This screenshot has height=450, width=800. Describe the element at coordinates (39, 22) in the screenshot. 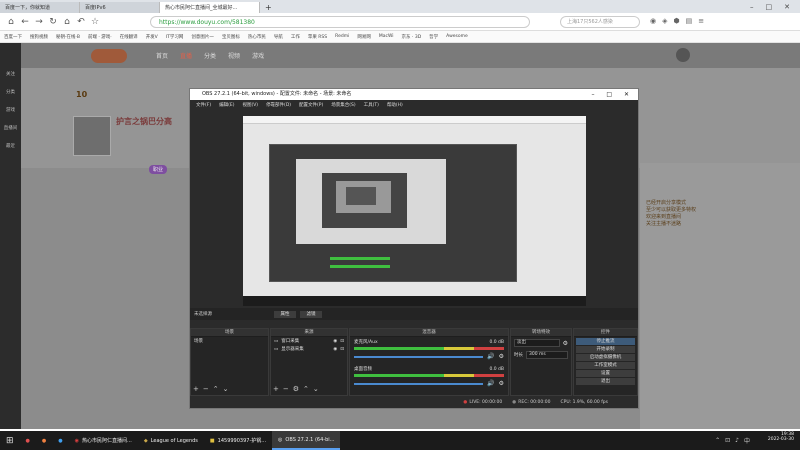

I see `forward-icon: →` at that location.